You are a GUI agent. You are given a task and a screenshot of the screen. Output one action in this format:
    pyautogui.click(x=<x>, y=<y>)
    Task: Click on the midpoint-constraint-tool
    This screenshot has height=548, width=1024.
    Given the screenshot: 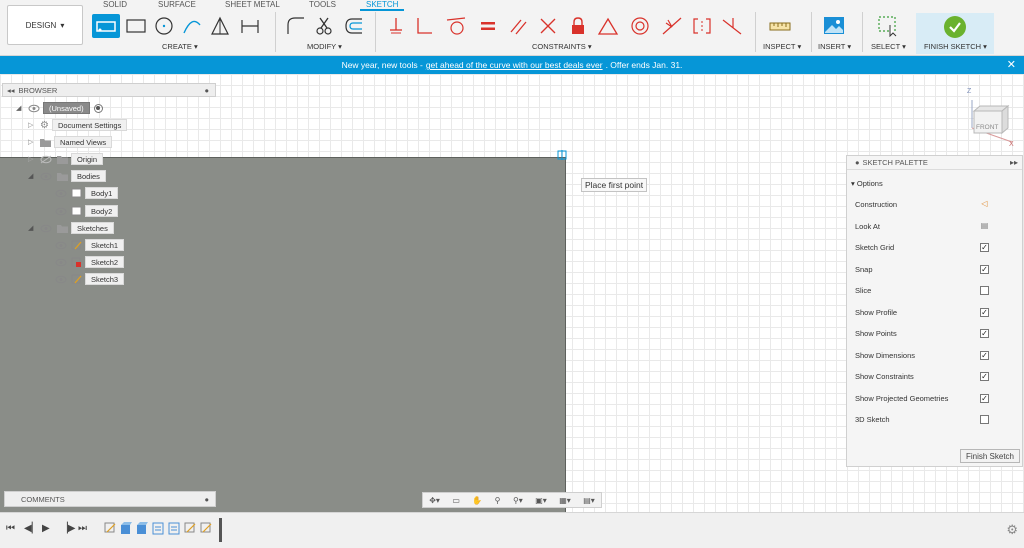 What is the action you would take?
    pyautogui.click(x=672, y=26)
    